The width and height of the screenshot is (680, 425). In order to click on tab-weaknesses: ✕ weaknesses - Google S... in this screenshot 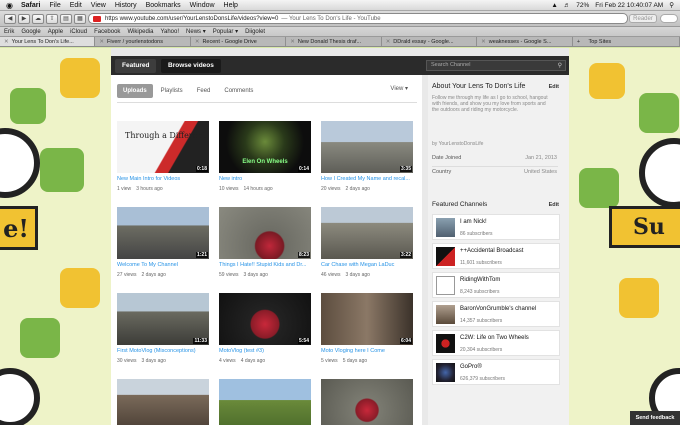, I will do `click(525, 41)`.